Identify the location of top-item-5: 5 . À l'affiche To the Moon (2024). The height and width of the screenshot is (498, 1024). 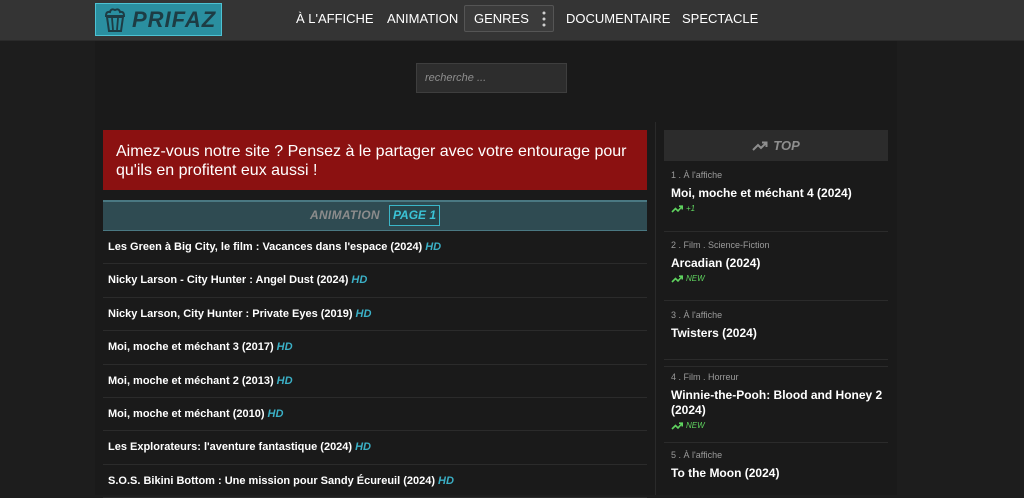
(776, 472).